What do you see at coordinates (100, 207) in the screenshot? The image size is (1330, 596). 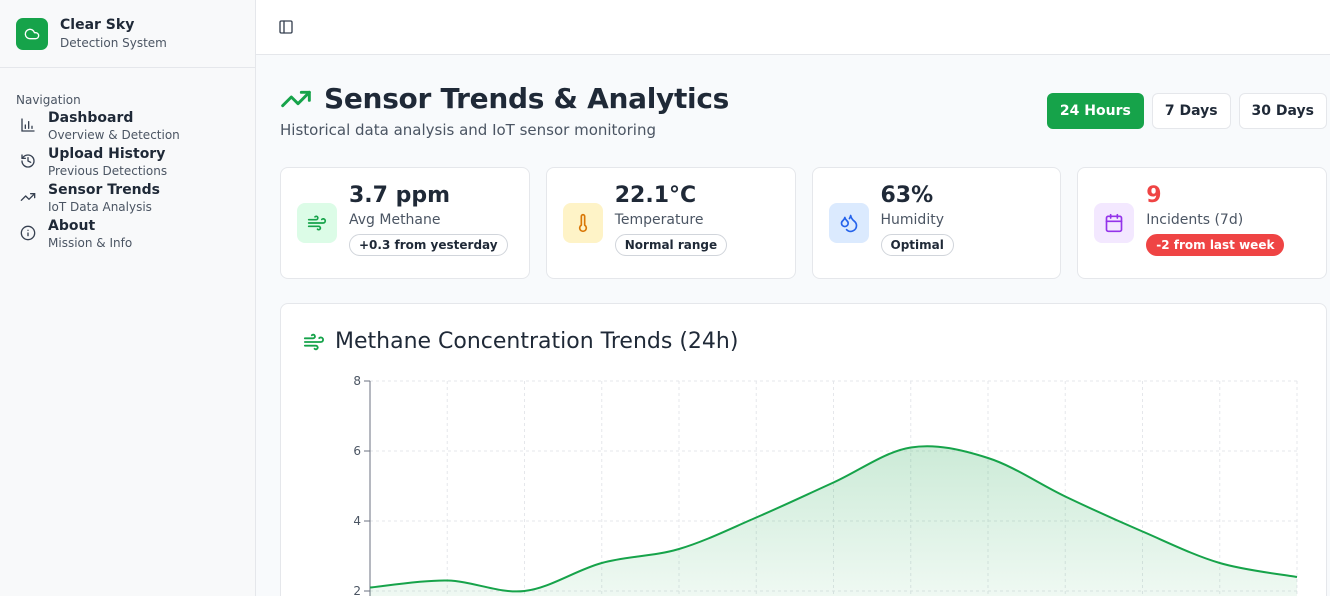 I see `sidebar-item-subtitle: IoT Data Analysis` at bounding box center [100, 207].